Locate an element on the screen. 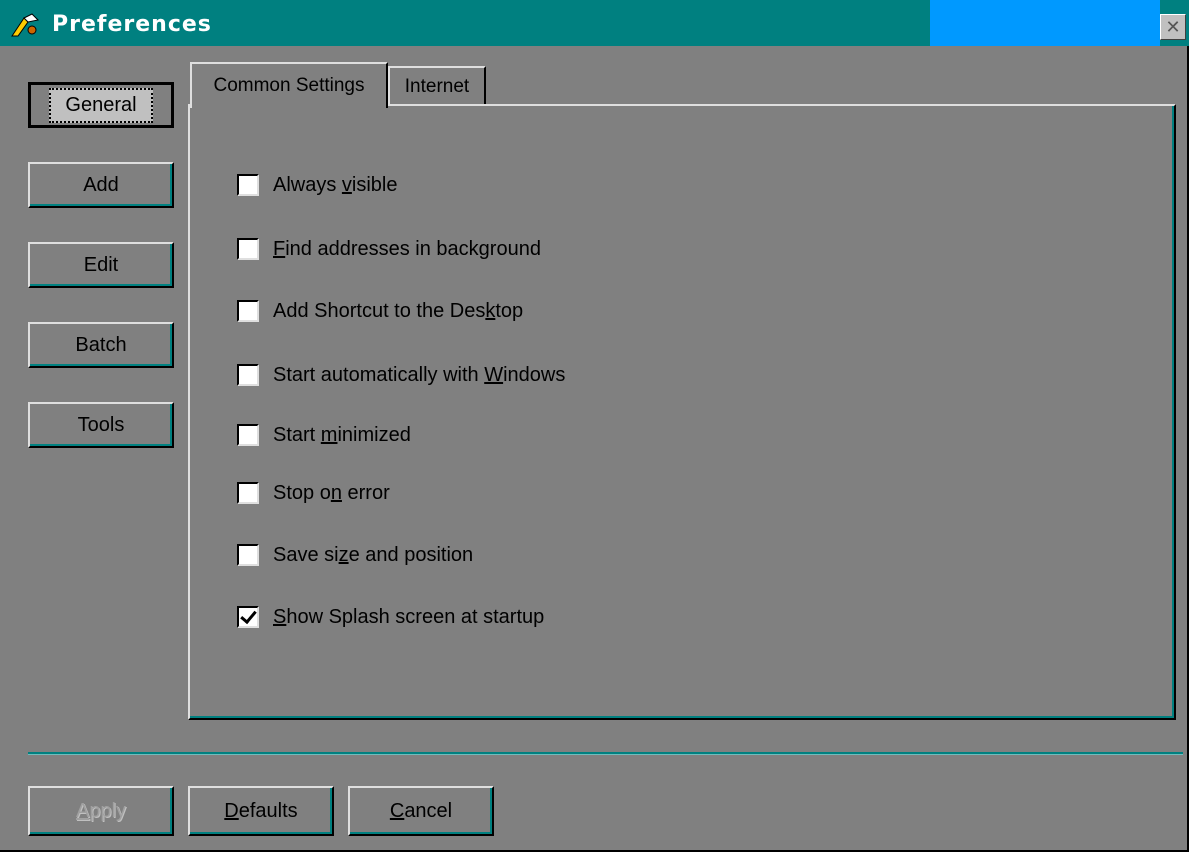 This screenshot has width=1189, height=852. sidebar-item-label: Tools is located at coordinates (101, 424).